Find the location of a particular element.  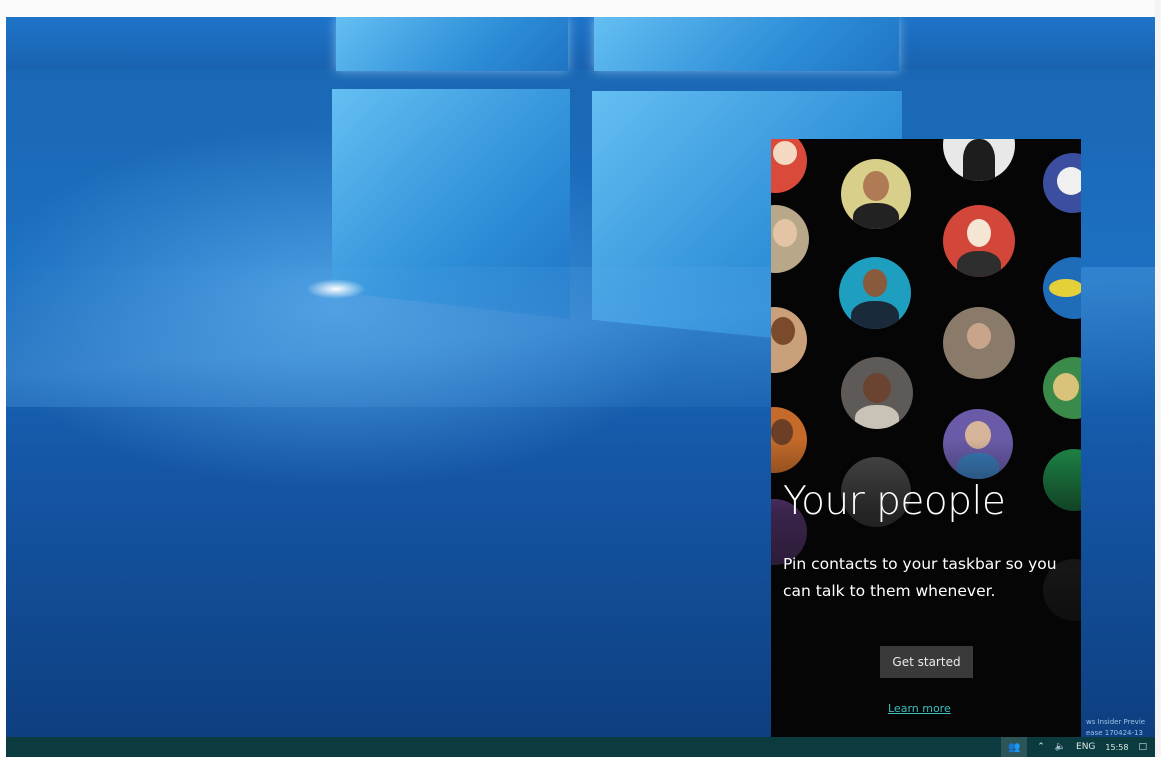

system-tray: 👥 ⌃ 🔈 ENG 15:58 □ is located at coordinates (1078, 747).